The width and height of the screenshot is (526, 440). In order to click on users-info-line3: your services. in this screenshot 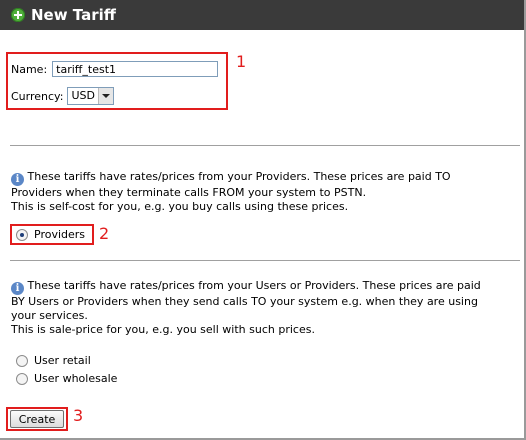, I will do `click(49, 315)`.